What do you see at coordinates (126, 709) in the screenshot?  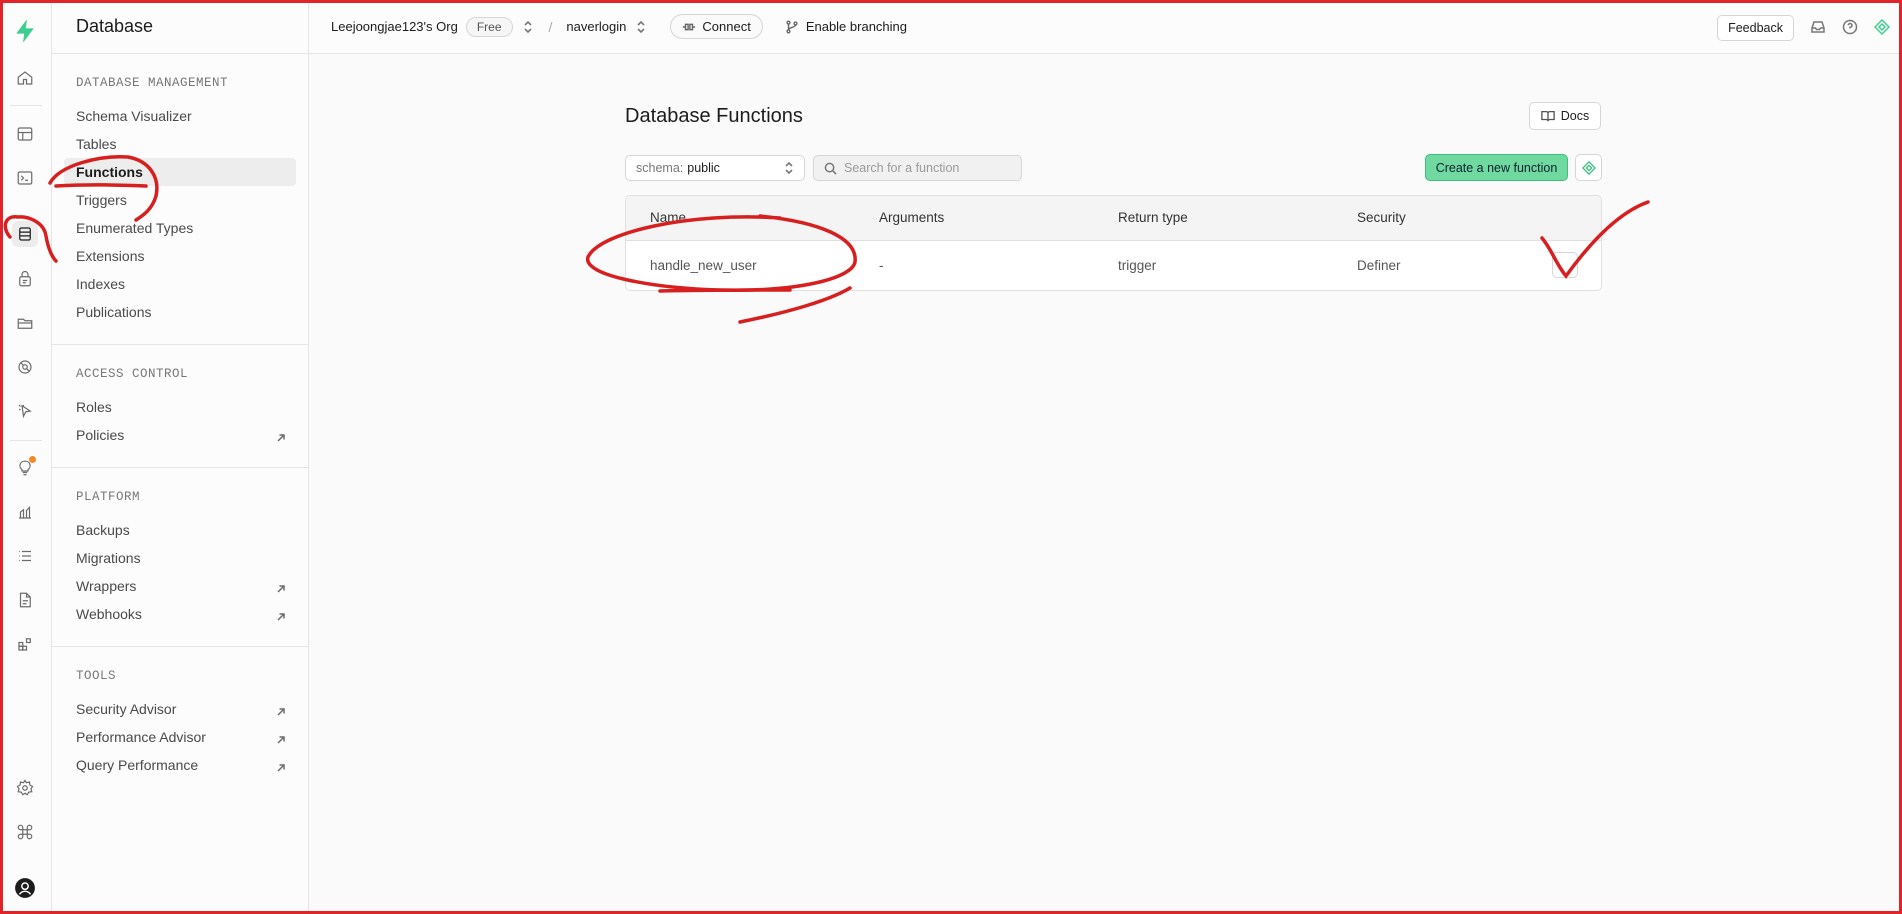 I see `sidebar-item-label: Security Advisor` at bounding box center [126, 709].